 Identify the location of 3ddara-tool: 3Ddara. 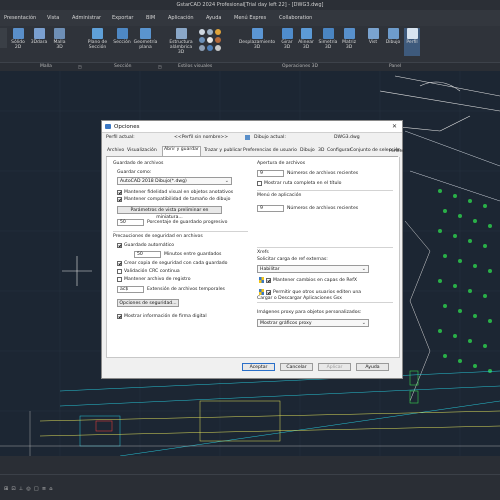
(39, 36).